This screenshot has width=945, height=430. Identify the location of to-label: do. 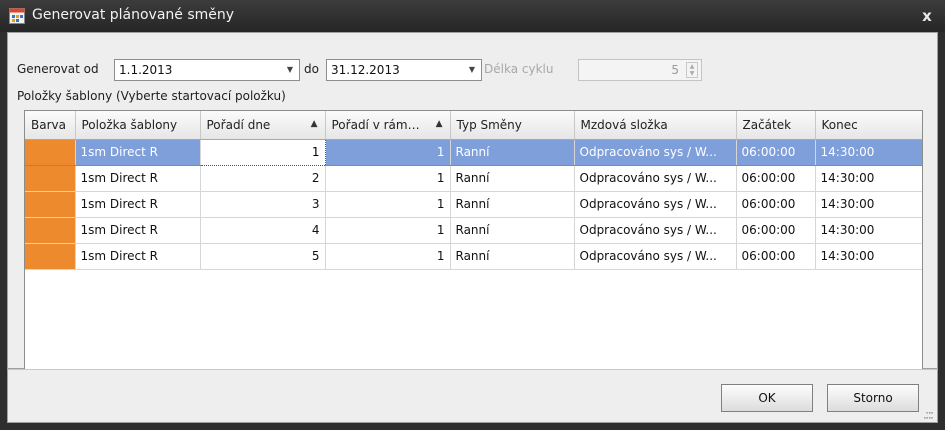
(311, 69).